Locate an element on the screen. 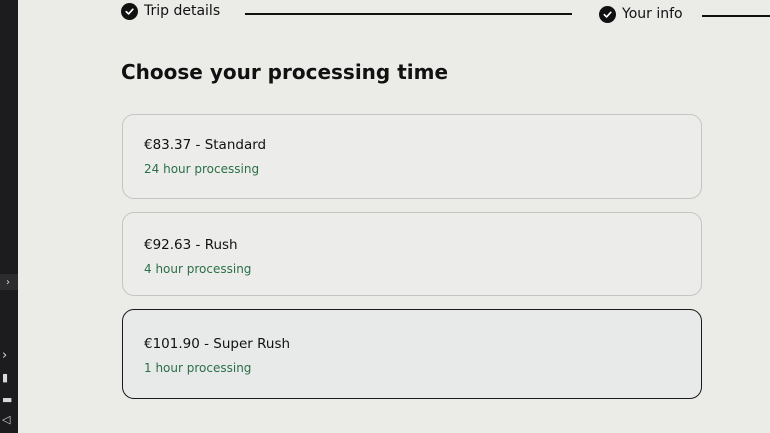  option-price: €83.37 - Standard is located at coordinates (205, 145).